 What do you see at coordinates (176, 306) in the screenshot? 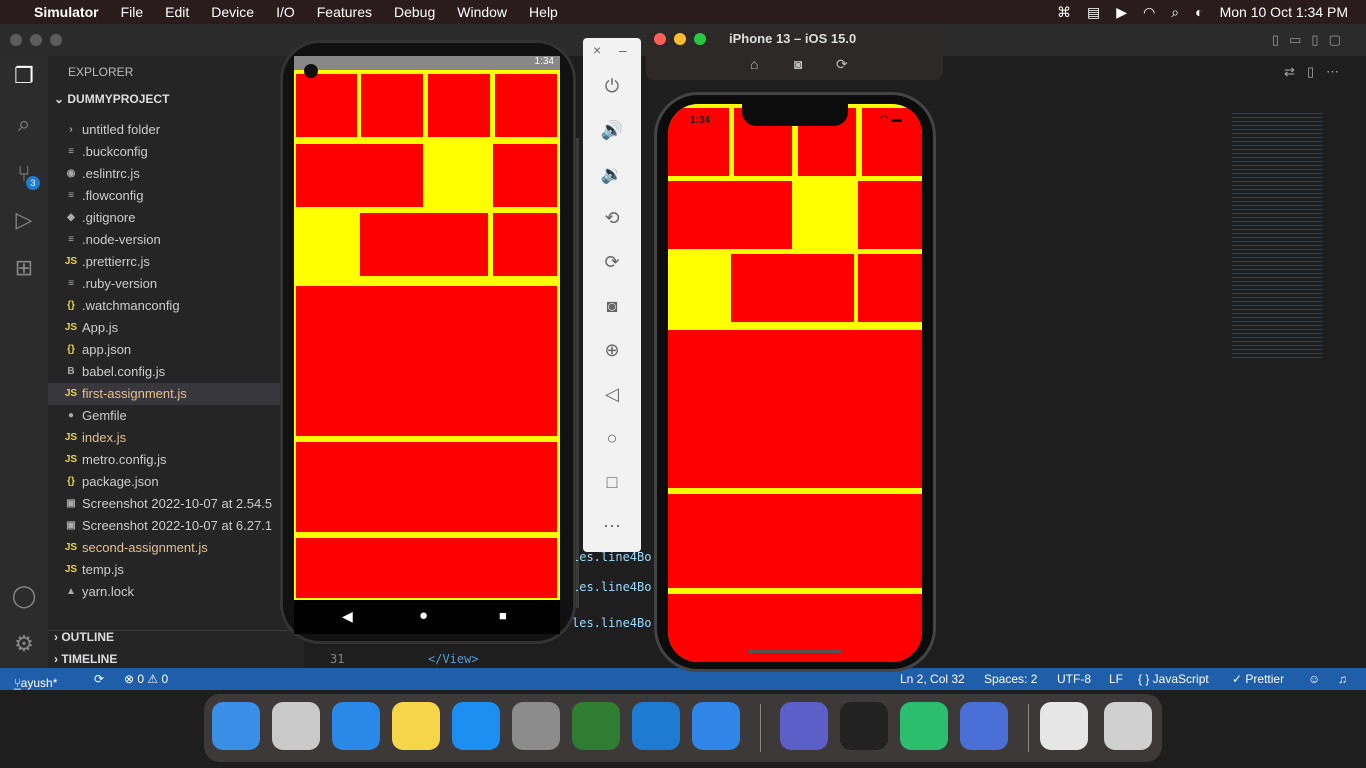
I see `file-item: {} .watchmanconfig` at bounding box center [176, 306].